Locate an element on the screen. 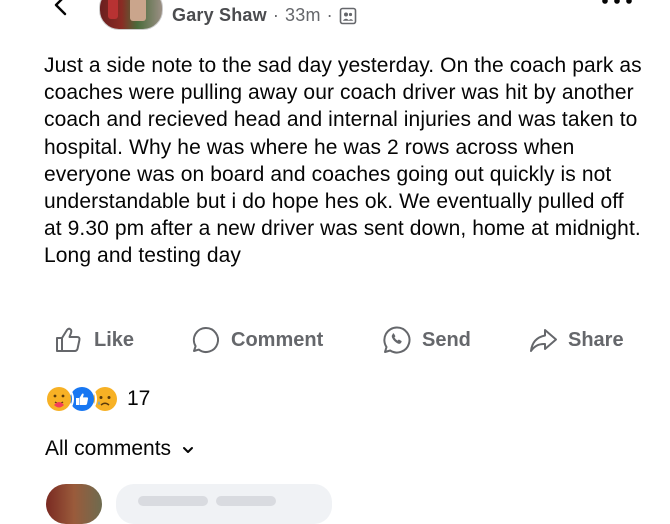  send-button: Send is located at coordinates (426, 340).